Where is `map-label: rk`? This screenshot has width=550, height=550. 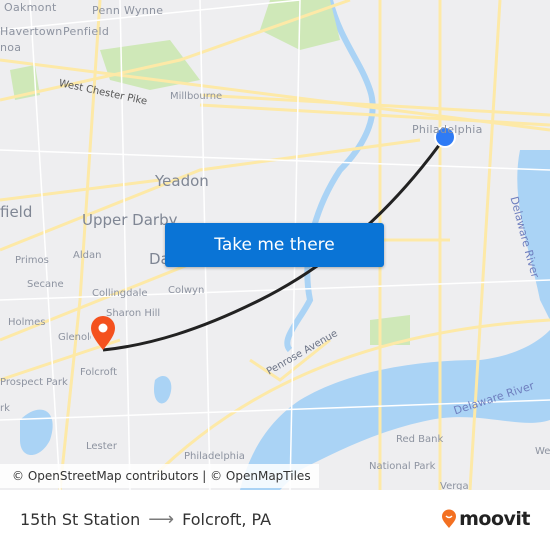 map-label: rk is located at coordinates (5, 408).